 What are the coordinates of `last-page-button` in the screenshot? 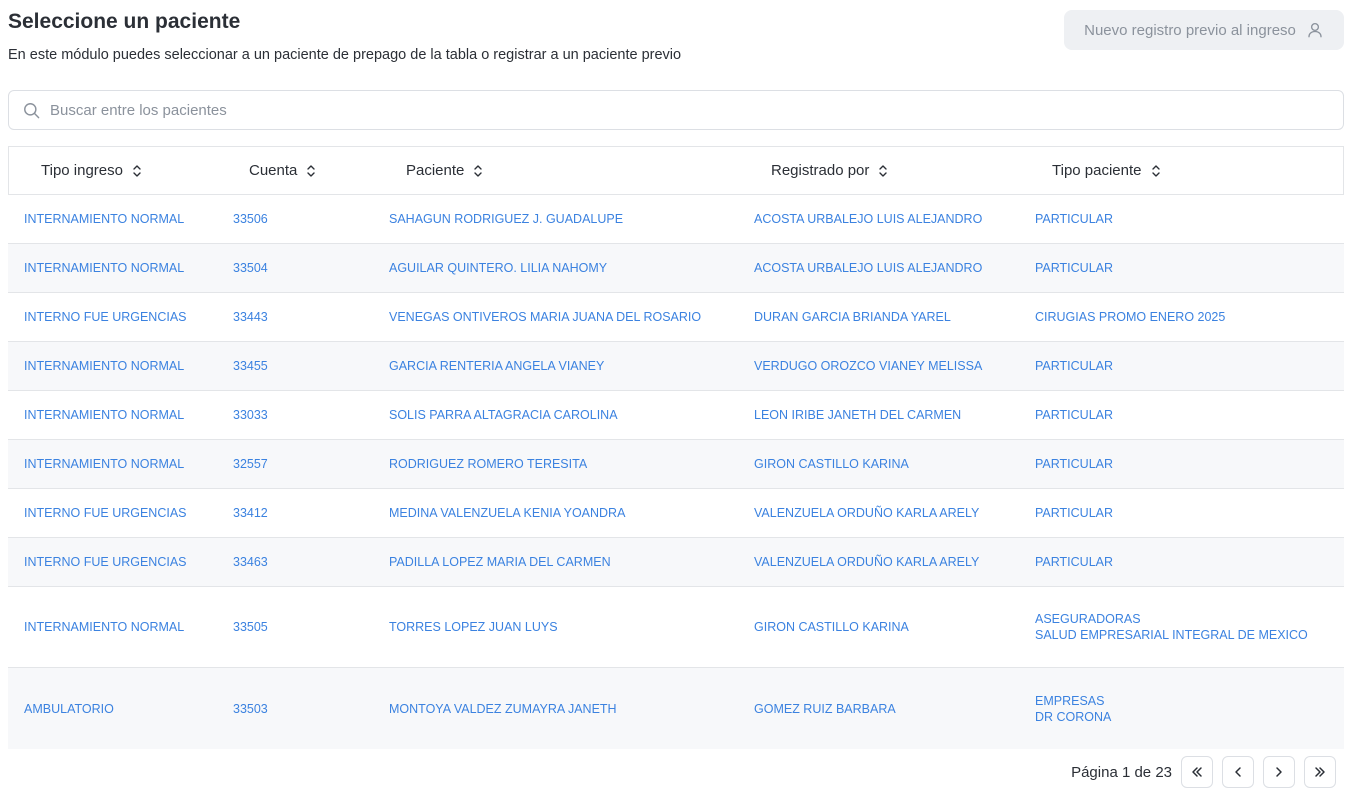 It's located at (1320, 772).